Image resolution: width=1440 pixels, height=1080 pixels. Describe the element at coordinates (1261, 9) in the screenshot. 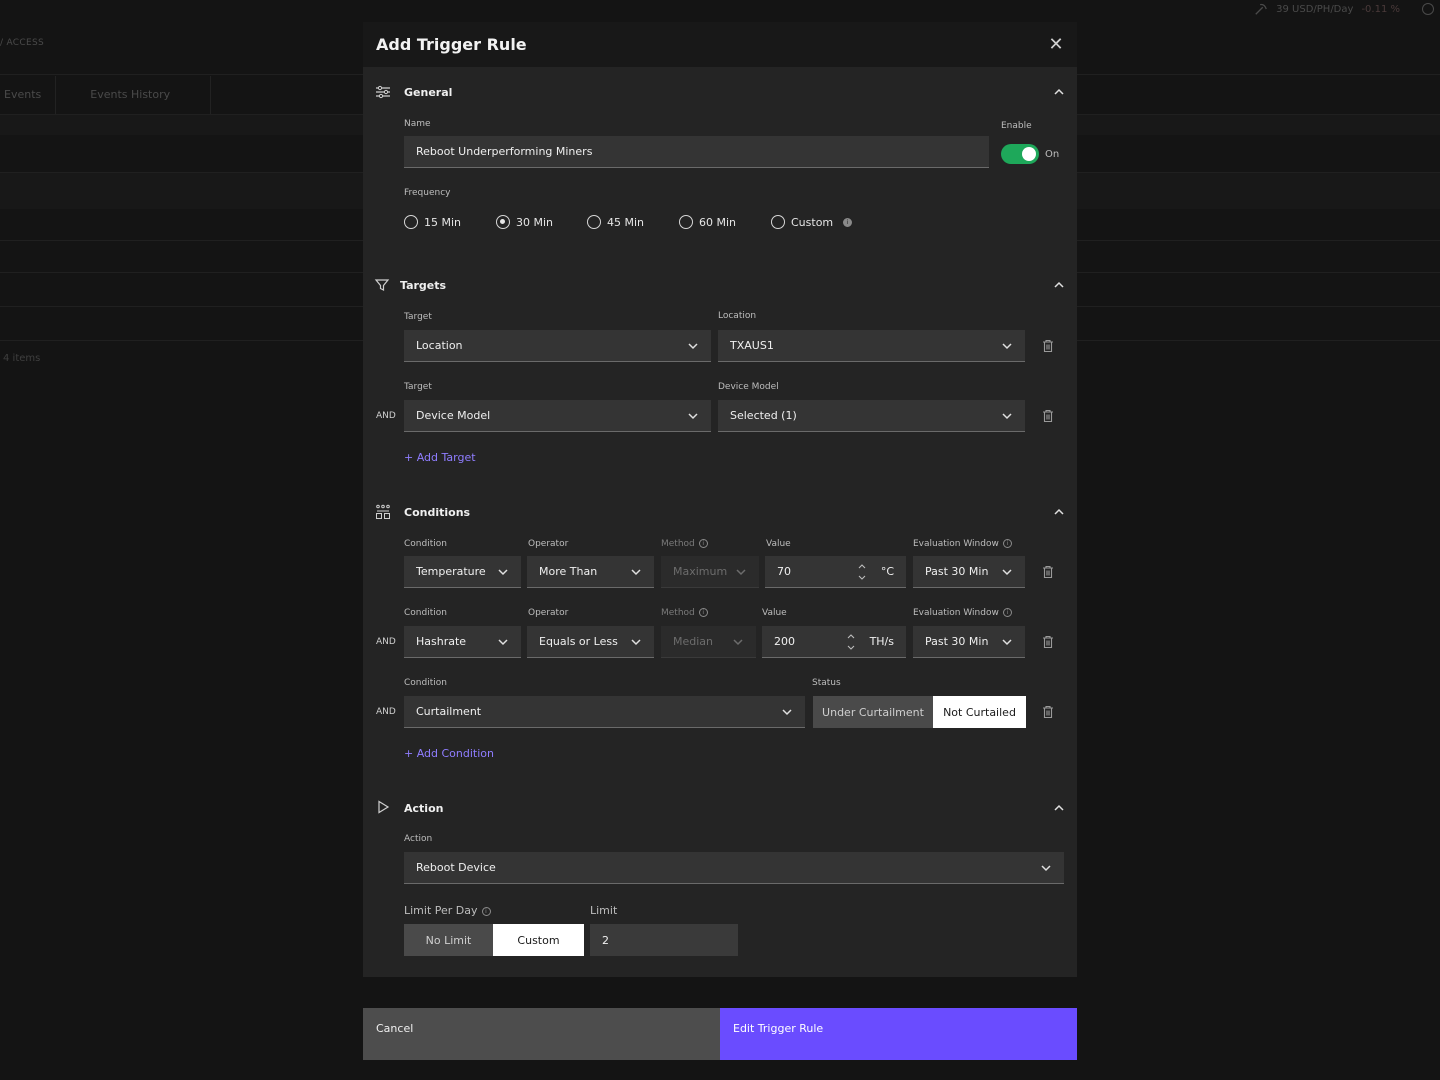

I see `pickaxe-icon` at that location.